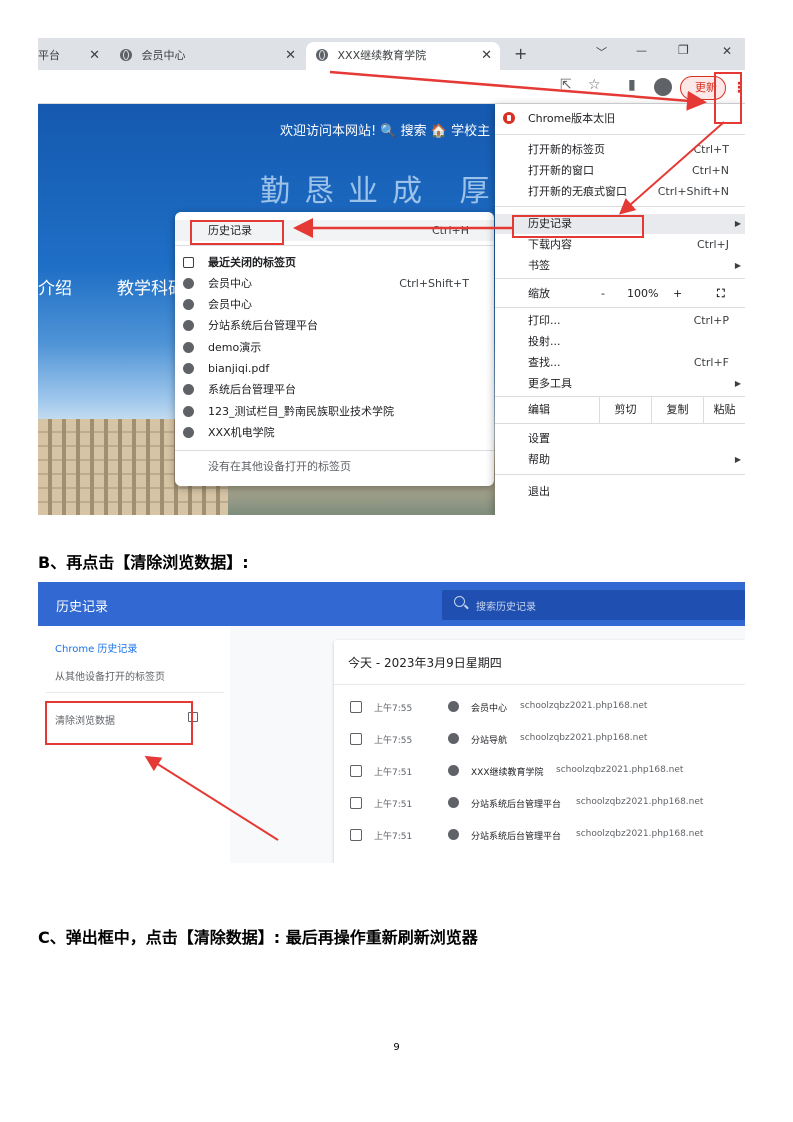  Describe the element at coordinates (566, 85) in the screenshot. I see `share-icon: ⇱` at that location.